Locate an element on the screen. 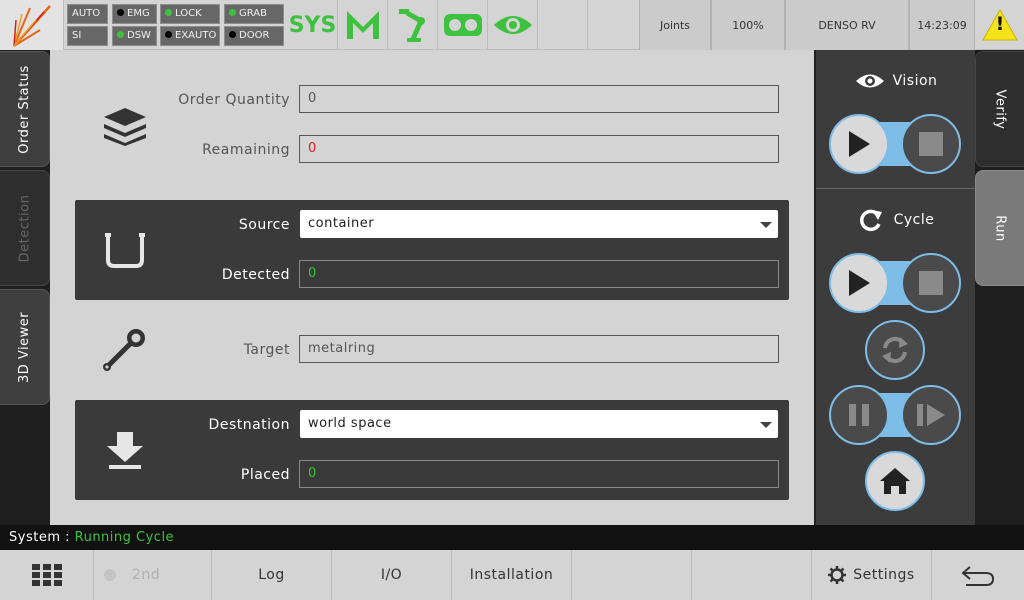 The height and width of the screenshot is (600, 1024). app-grid-button is located at coordinates (47, 575).